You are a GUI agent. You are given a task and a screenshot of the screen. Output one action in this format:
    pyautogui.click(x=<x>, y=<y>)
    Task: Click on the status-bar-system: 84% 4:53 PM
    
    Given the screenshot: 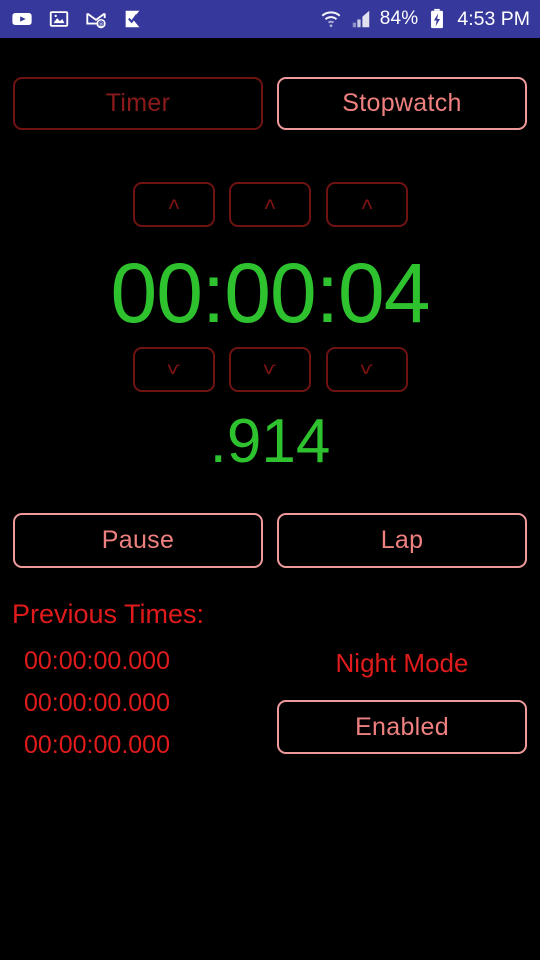 What is the action you would take?
    pyautogui.click(x=425, y=19)
    